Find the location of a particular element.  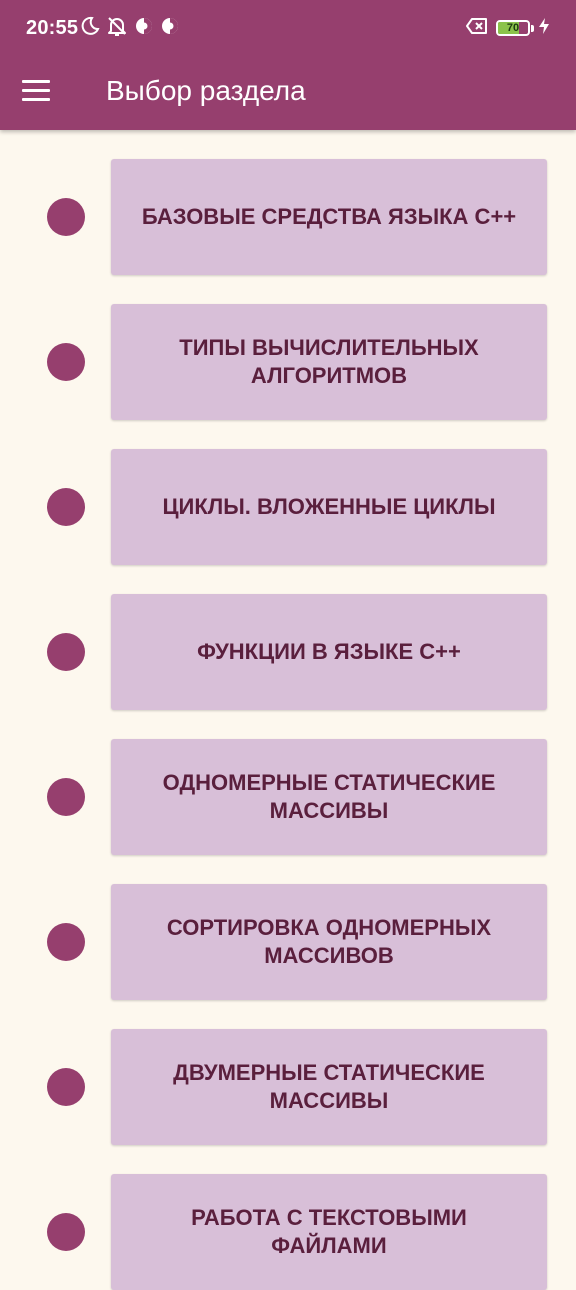

status-icons-left is located at coordinates (130, 28).